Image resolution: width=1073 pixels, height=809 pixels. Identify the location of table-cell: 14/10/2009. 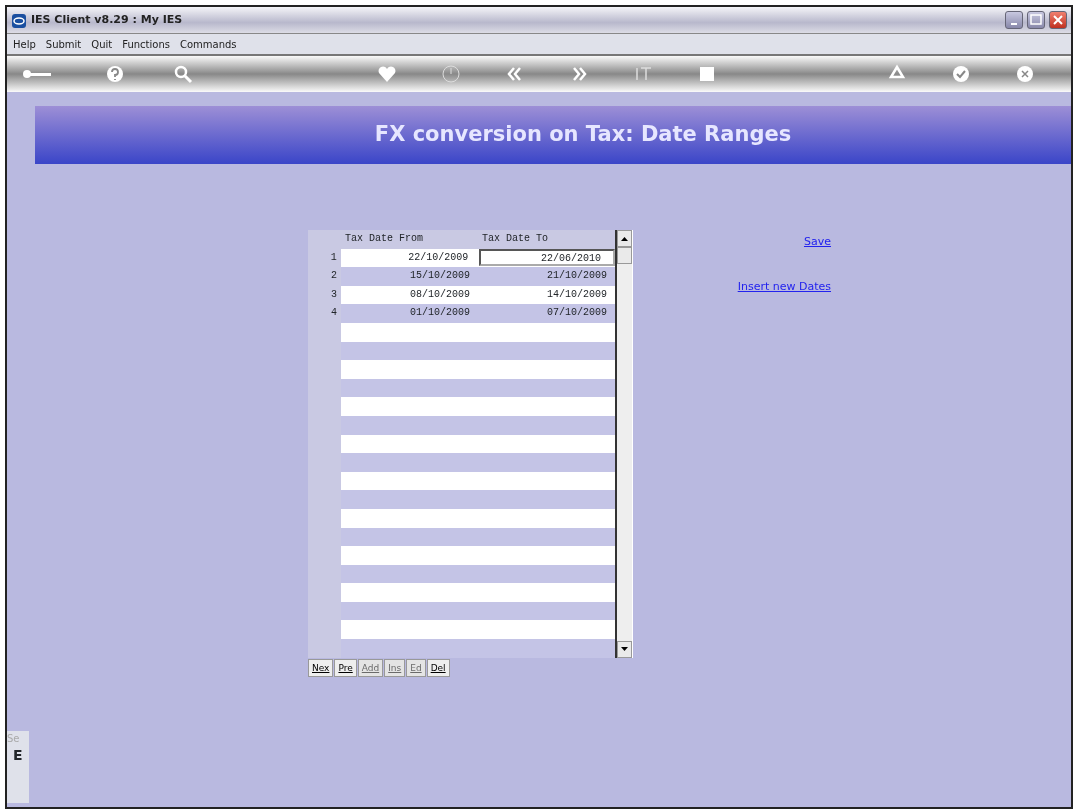
(546, 295).